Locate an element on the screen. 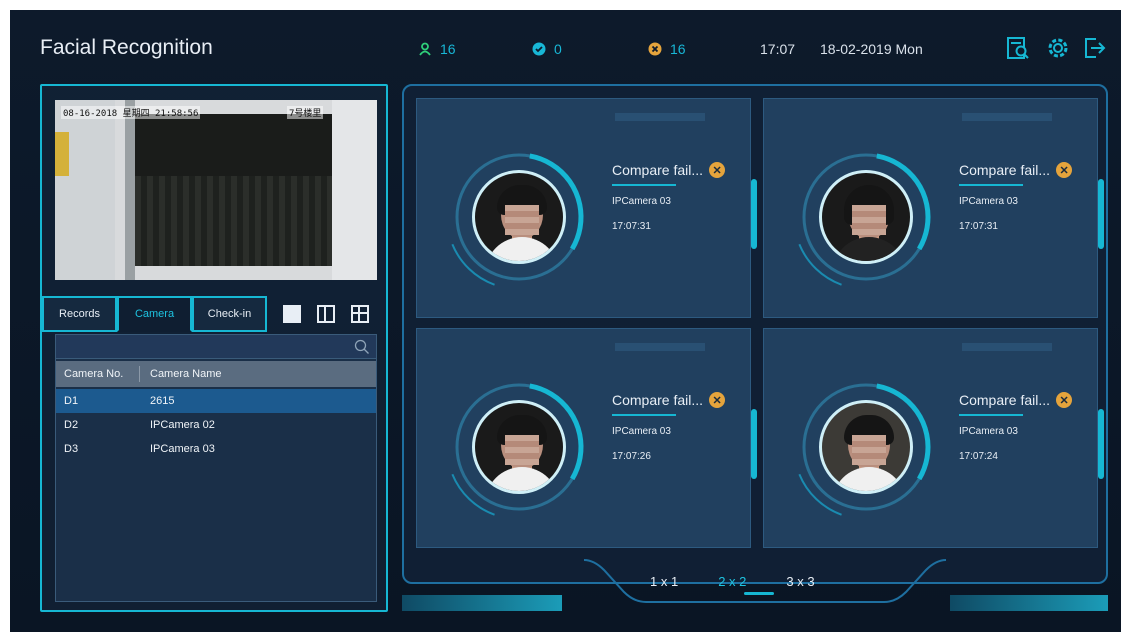 This screenshot has height=642, width=1131. single-layout-icon is located at coordinates (292, 314).